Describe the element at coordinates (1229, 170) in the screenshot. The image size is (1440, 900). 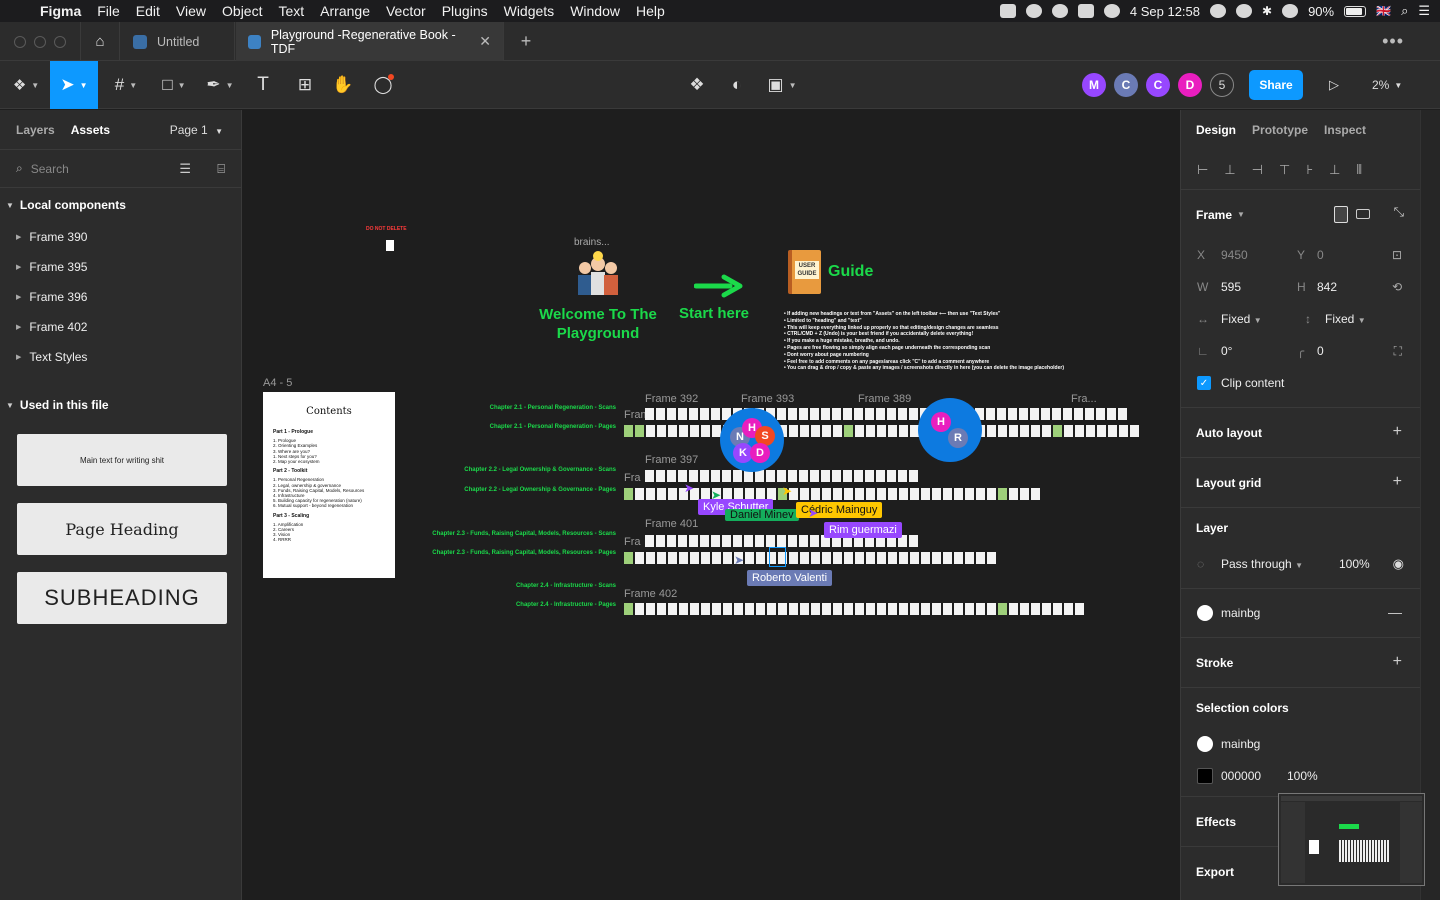
I see `align-center-horizontal-icon: ⊥` at that location.